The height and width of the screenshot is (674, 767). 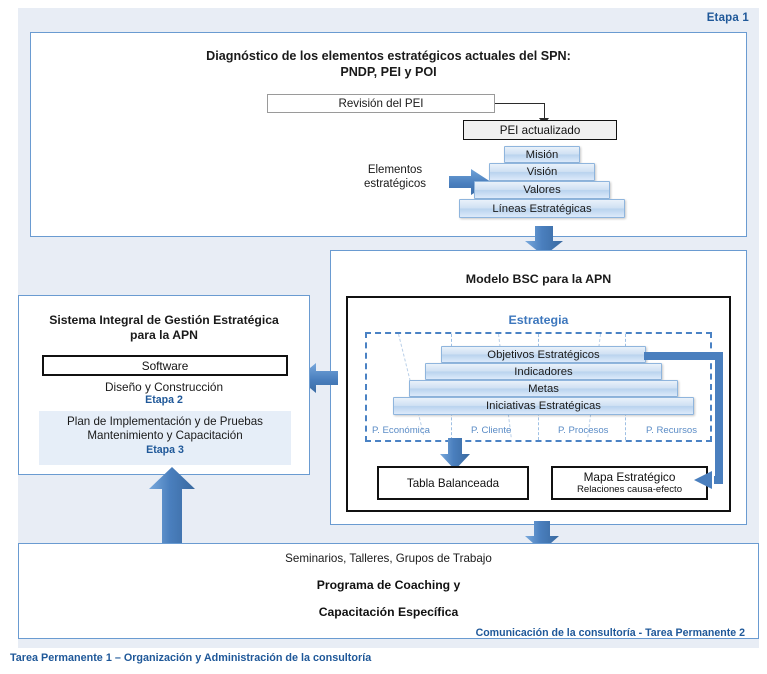 What do you see at coordinates (672, 430) in the screenshot?
I see `perspective-recursos: P. Recursos` at bounding box center [672, 430].